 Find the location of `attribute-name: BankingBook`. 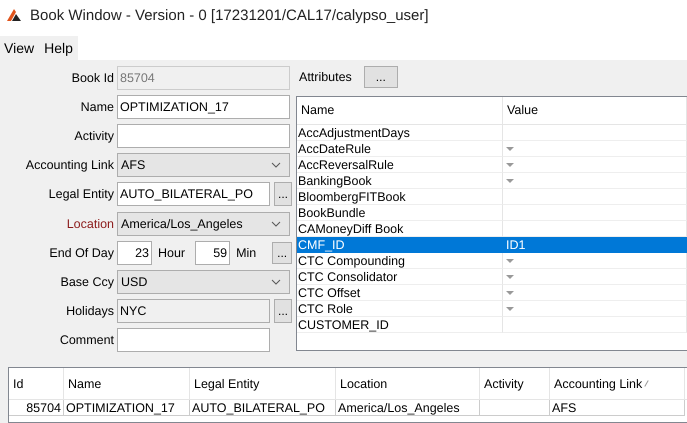

attribute-name: BankingBook is located at coordinates (400, 181).